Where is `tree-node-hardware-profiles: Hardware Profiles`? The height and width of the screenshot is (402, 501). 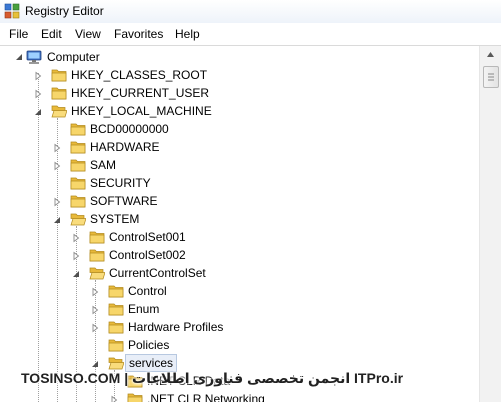
tree-node-hardware-profiles: Hardware Profiles is located at coordinates (239, 327).